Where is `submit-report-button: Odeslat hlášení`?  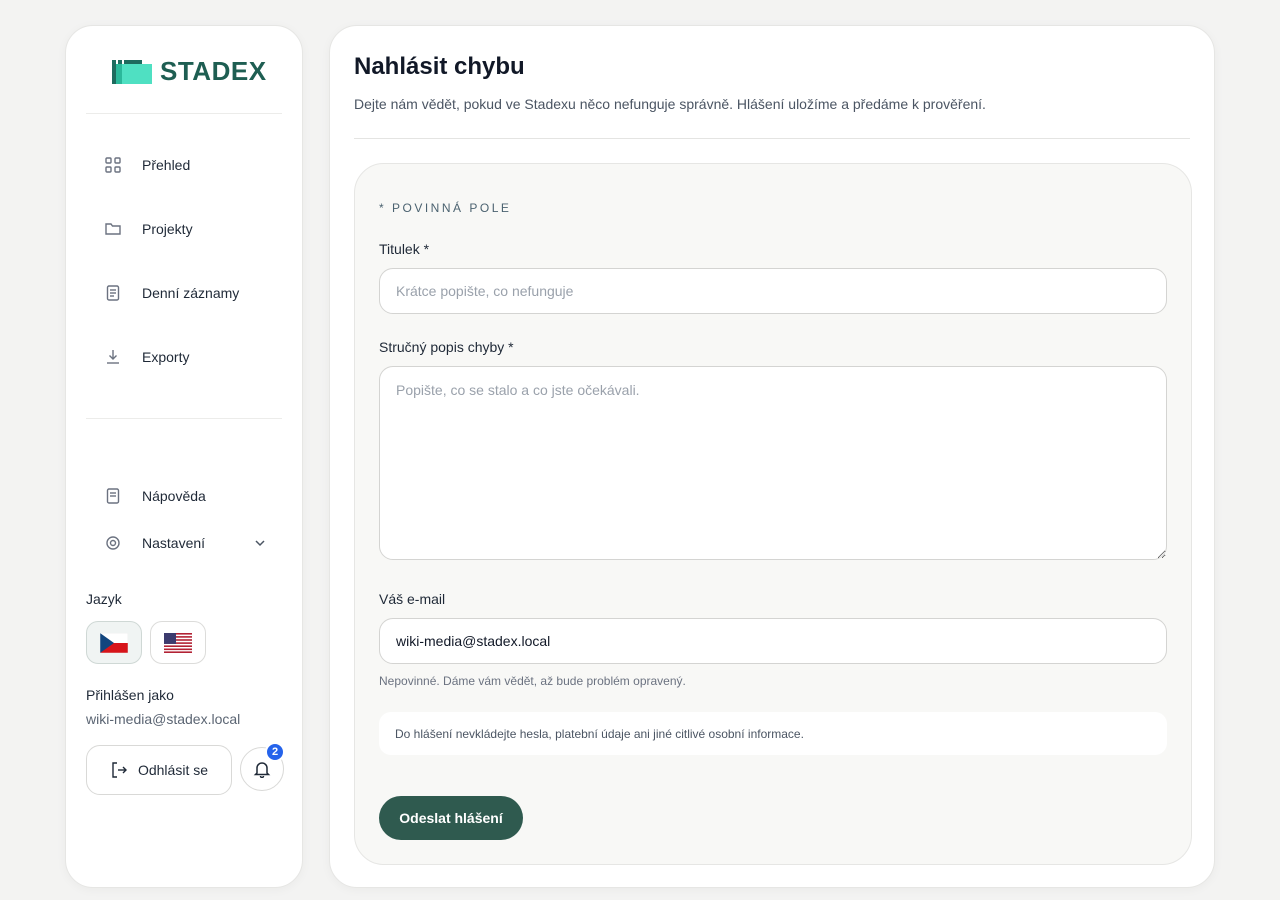 submit-report-button: Odeslat hlášení is located at coordinates (451, 818).